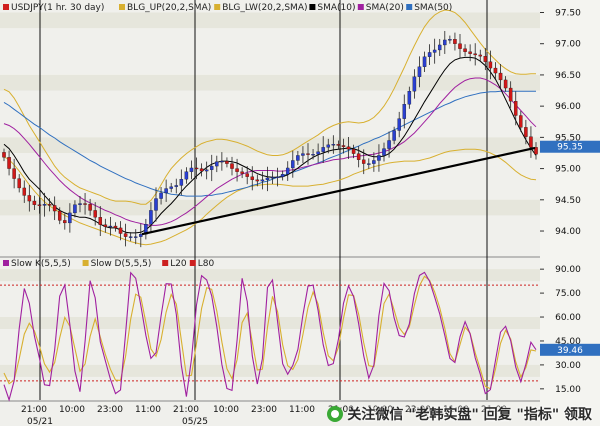 The height and width of the screenshot is (426, 600). I want to click on x-tick-label: 11:00, so click(302, 410).